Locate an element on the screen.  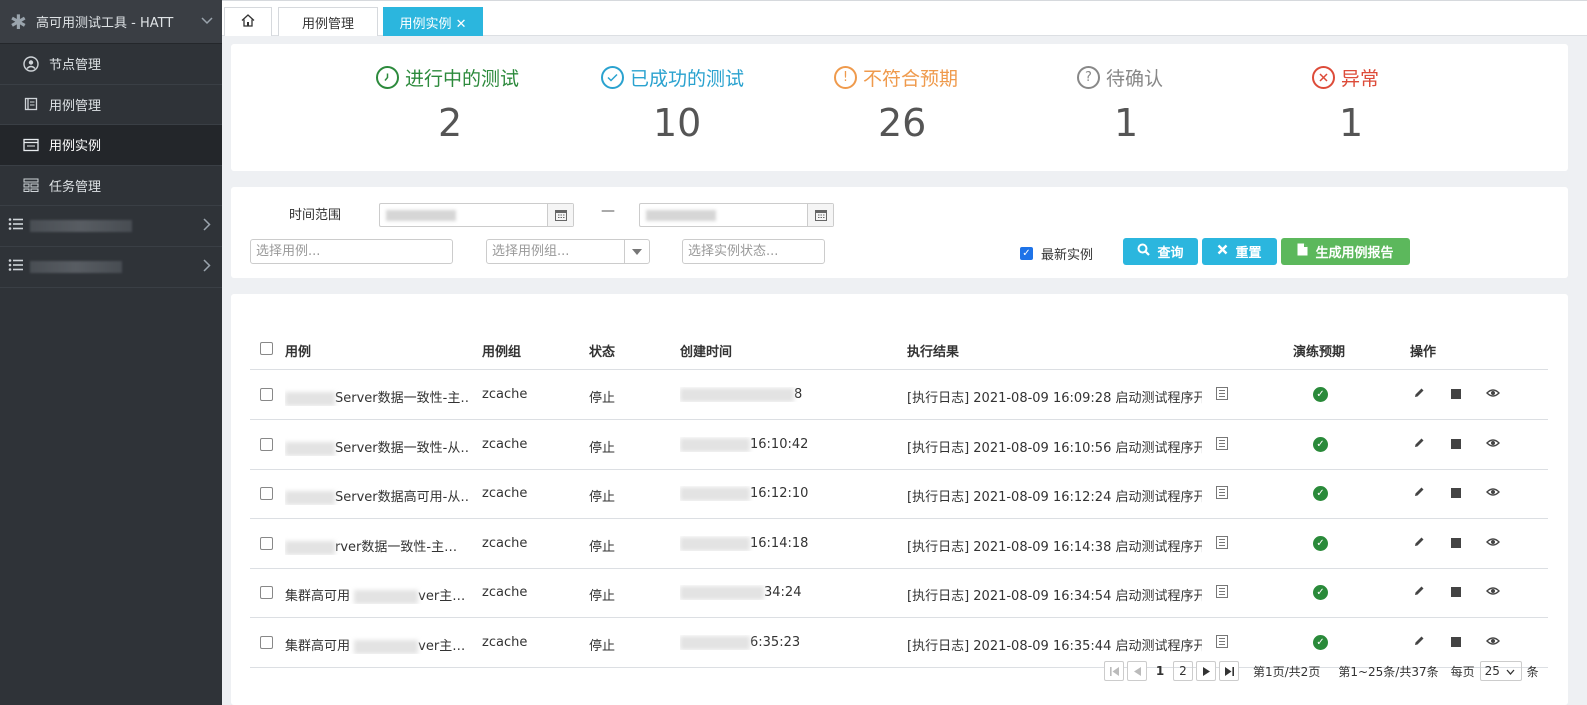
sidebar-item-nodes: 节点管理 is located at coordinates (111, 64).